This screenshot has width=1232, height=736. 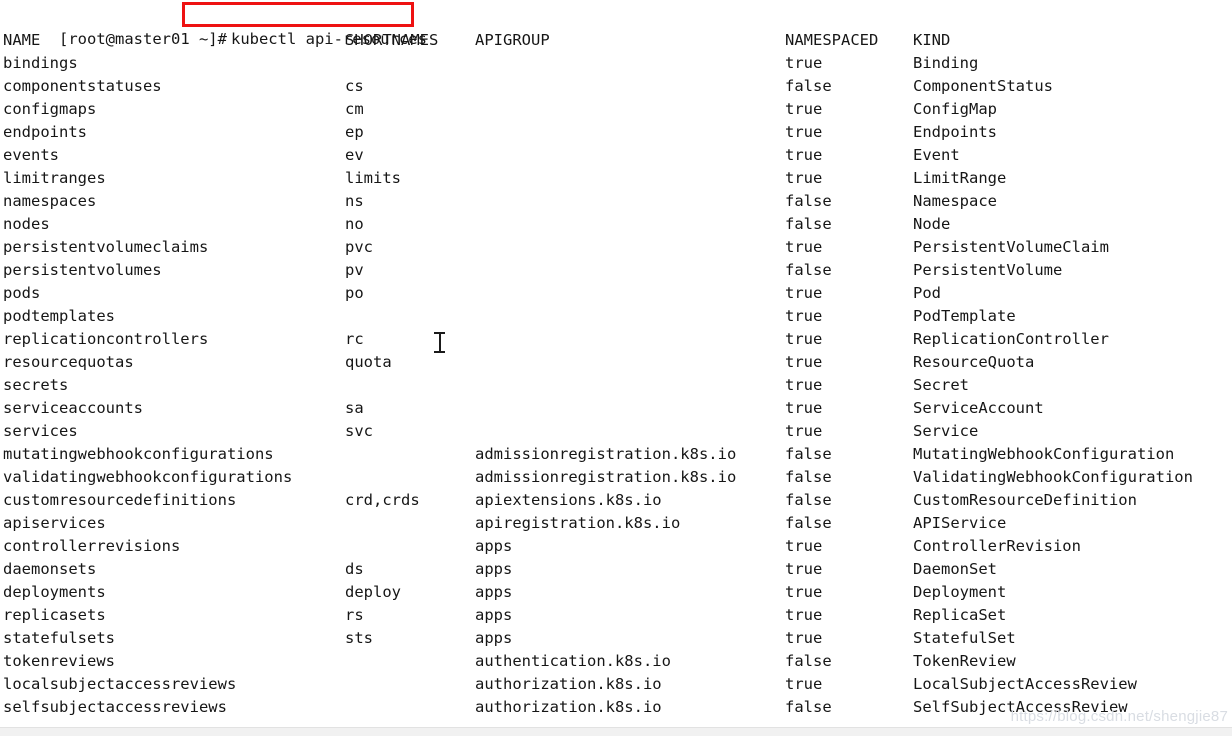 What do you see at coordinates (354, 155) in the screenshot?
I see `cell-shortnames: ev` at bounding box center [354, 155].